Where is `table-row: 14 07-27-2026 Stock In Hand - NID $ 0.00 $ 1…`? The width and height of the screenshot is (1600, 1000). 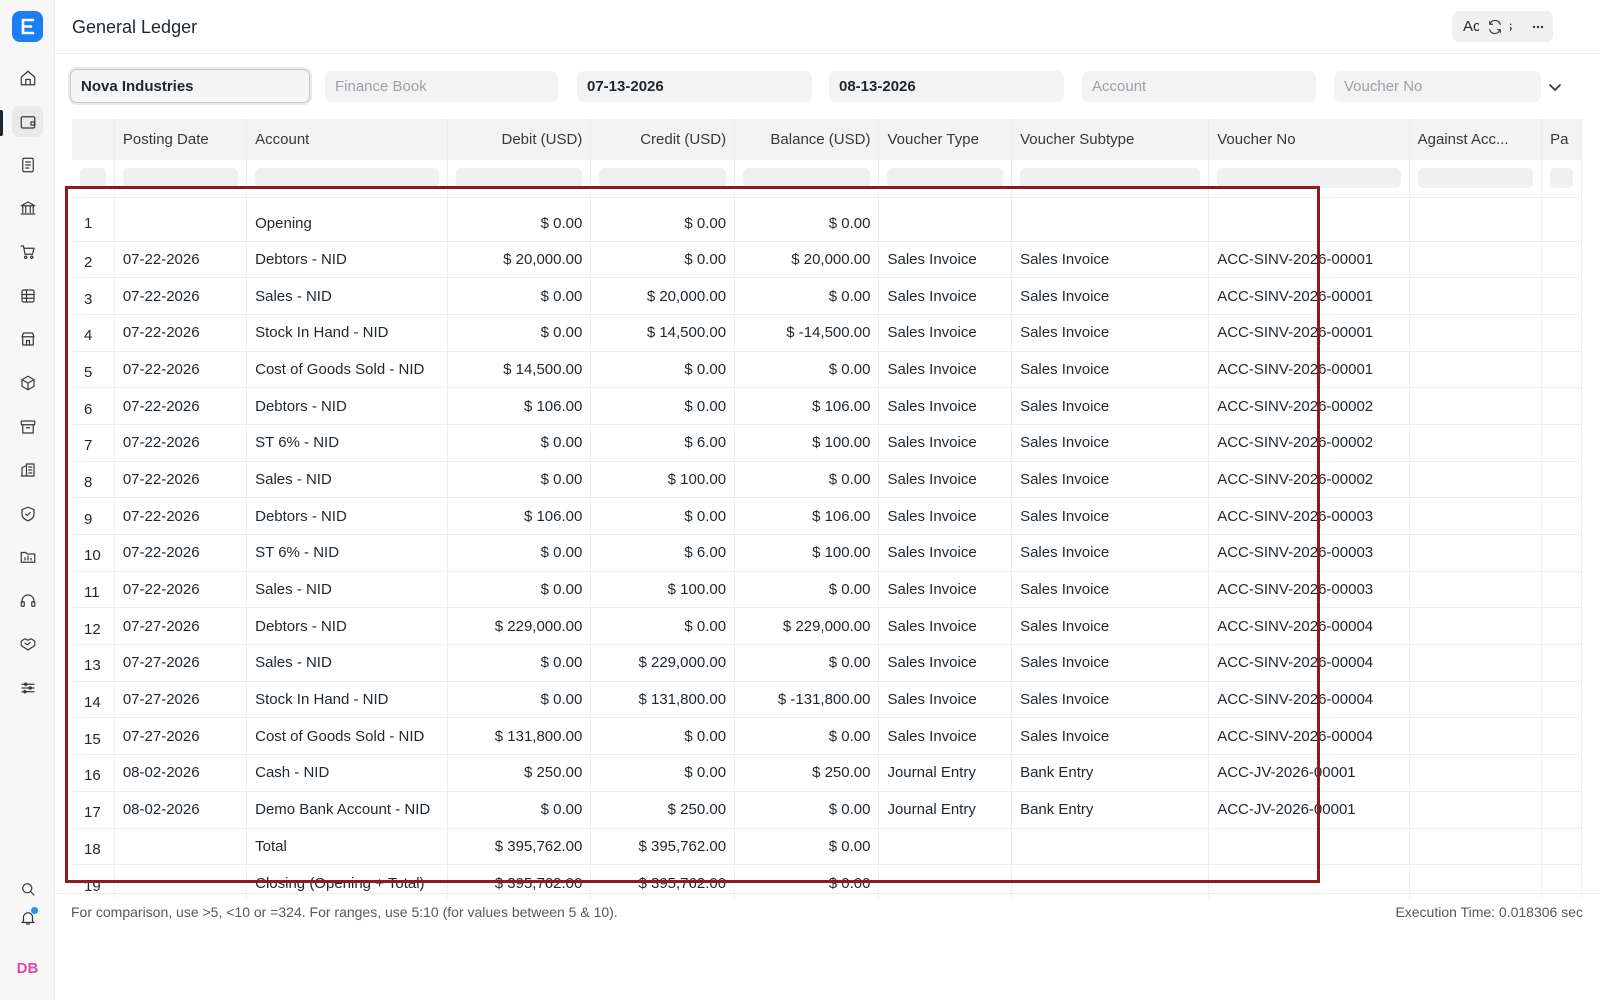 table-row: 14 07-27-2026 Stock In Hand - NID $ 0.00 $ 1… is located at coordinates (827, 700).